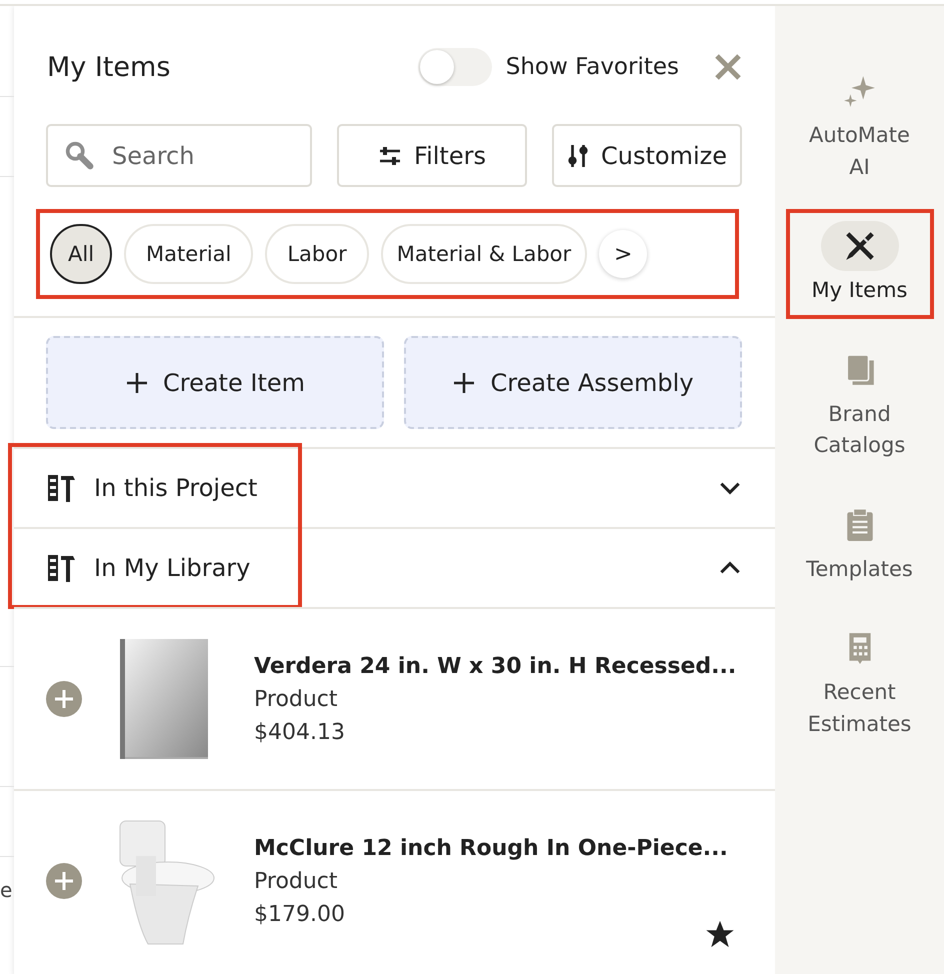 This screenshot has height=974, width=944. Describe the element at coordinates (860, 681) in the screenshot. I see `nav-item: Recent Estimates` at that location.